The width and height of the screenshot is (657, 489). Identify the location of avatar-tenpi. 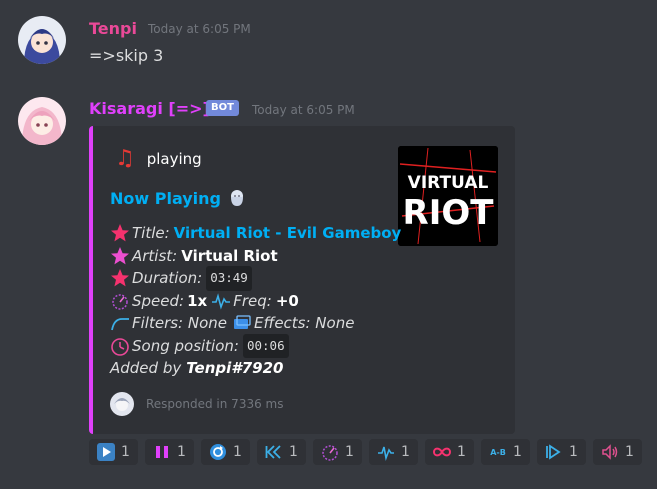
(42, 40).